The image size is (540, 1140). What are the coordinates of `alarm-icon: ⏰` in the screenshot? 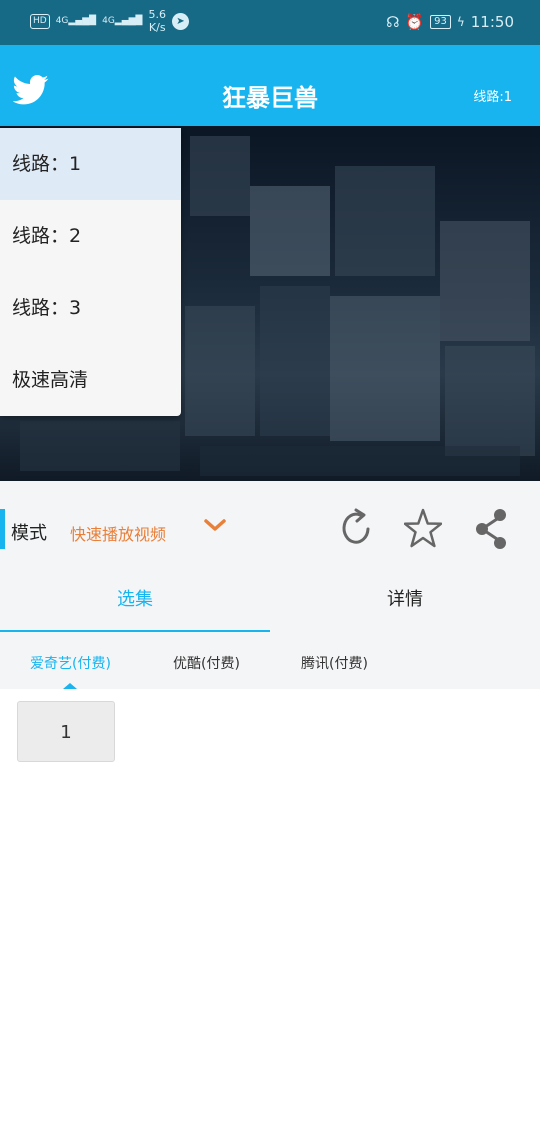 It's located at (415, 22).